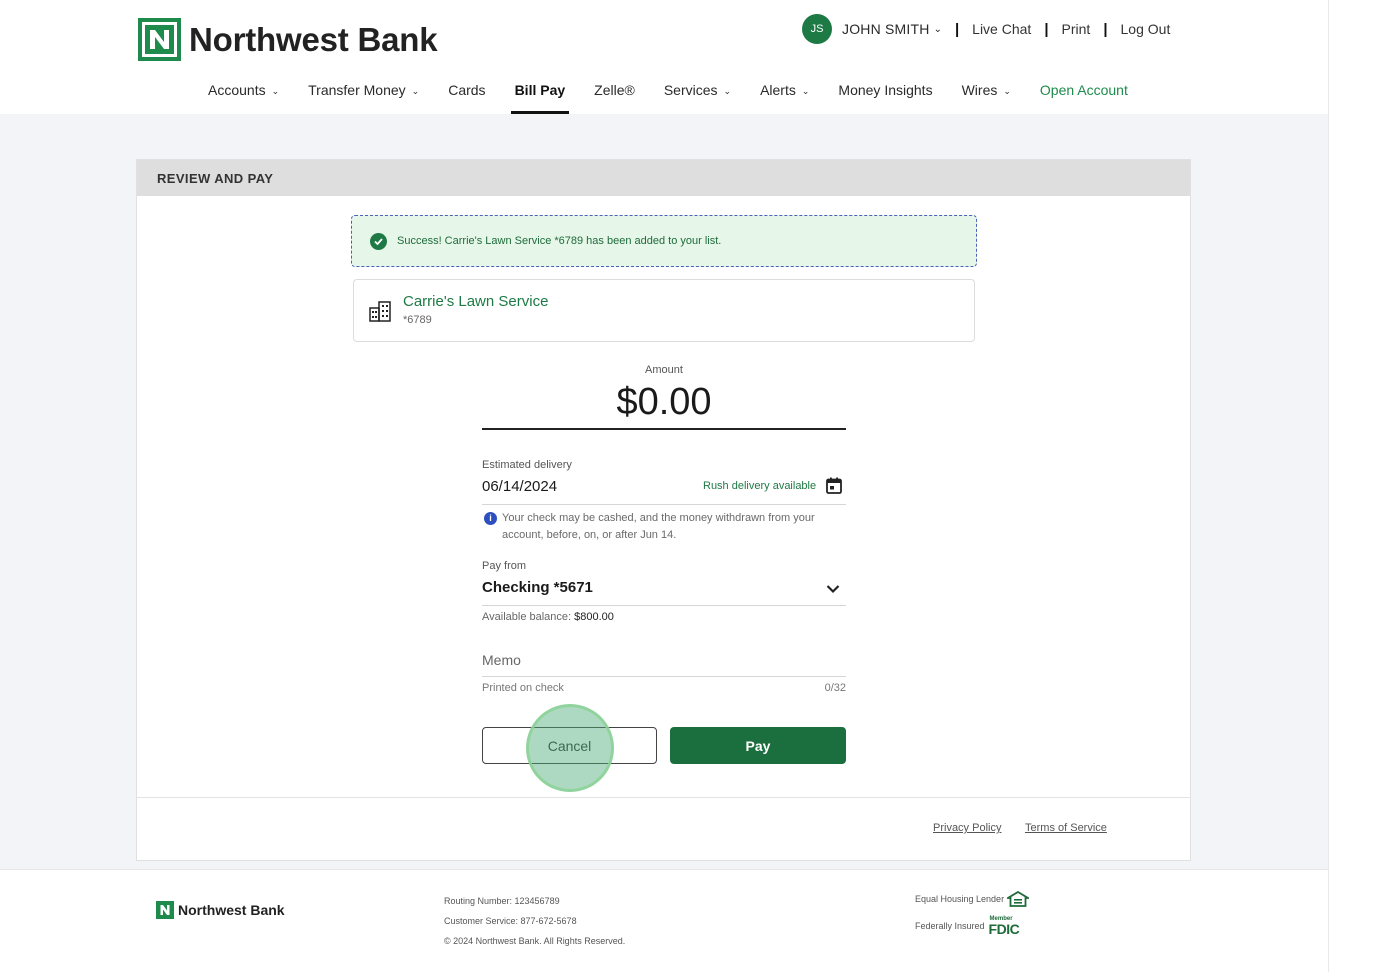 This screenshot has height=972, width=1400. I want to click on customer-service: Customer Service: 877-672-5678, so click(510, 921).